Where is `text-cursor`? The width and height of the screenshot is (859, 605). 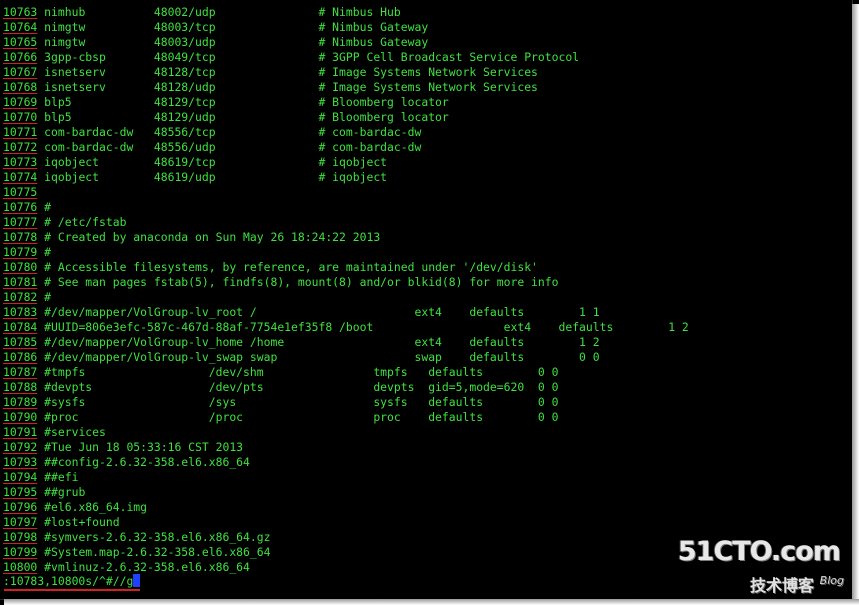
text-cursor is located at coordinates (137, 580).